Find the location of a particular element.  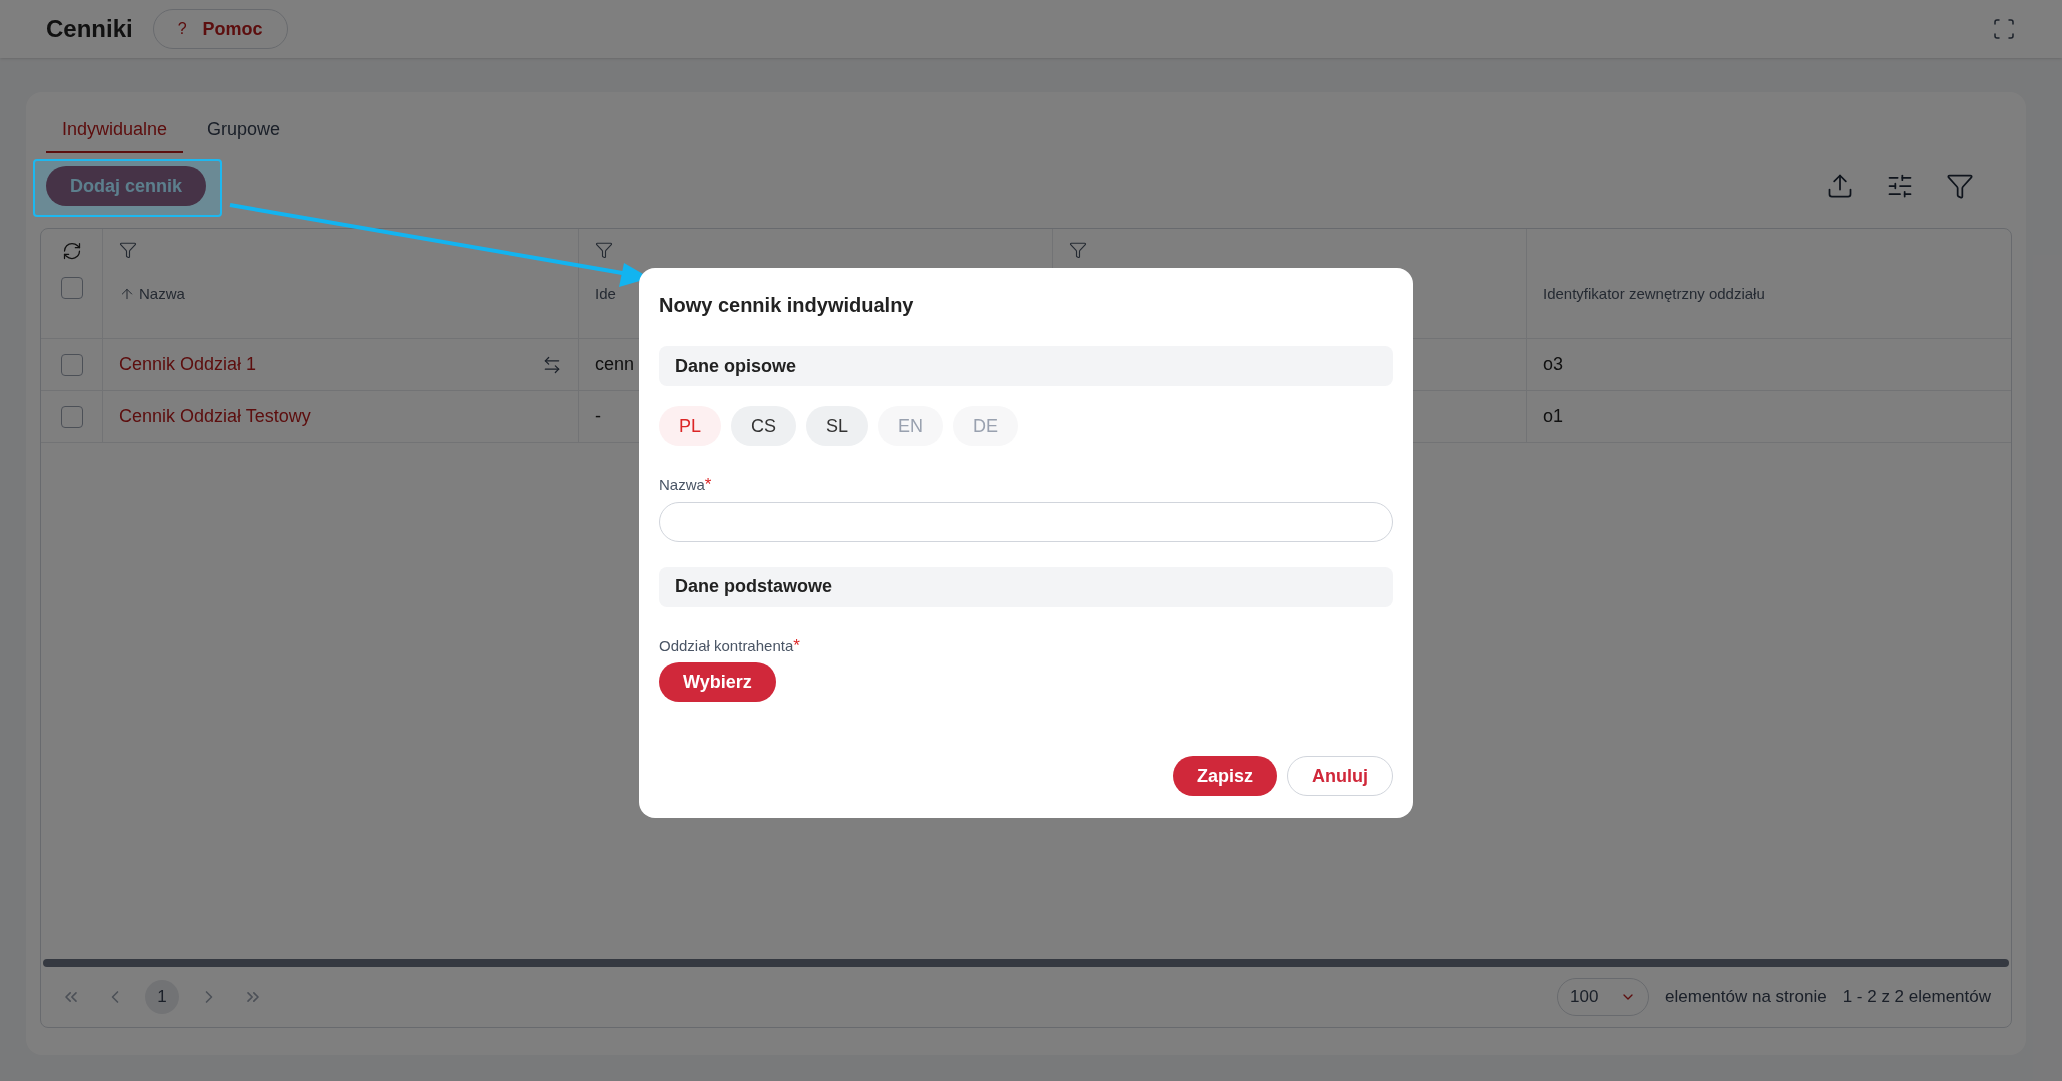

page-title: Cenniki is located at coordinates (89, 29).